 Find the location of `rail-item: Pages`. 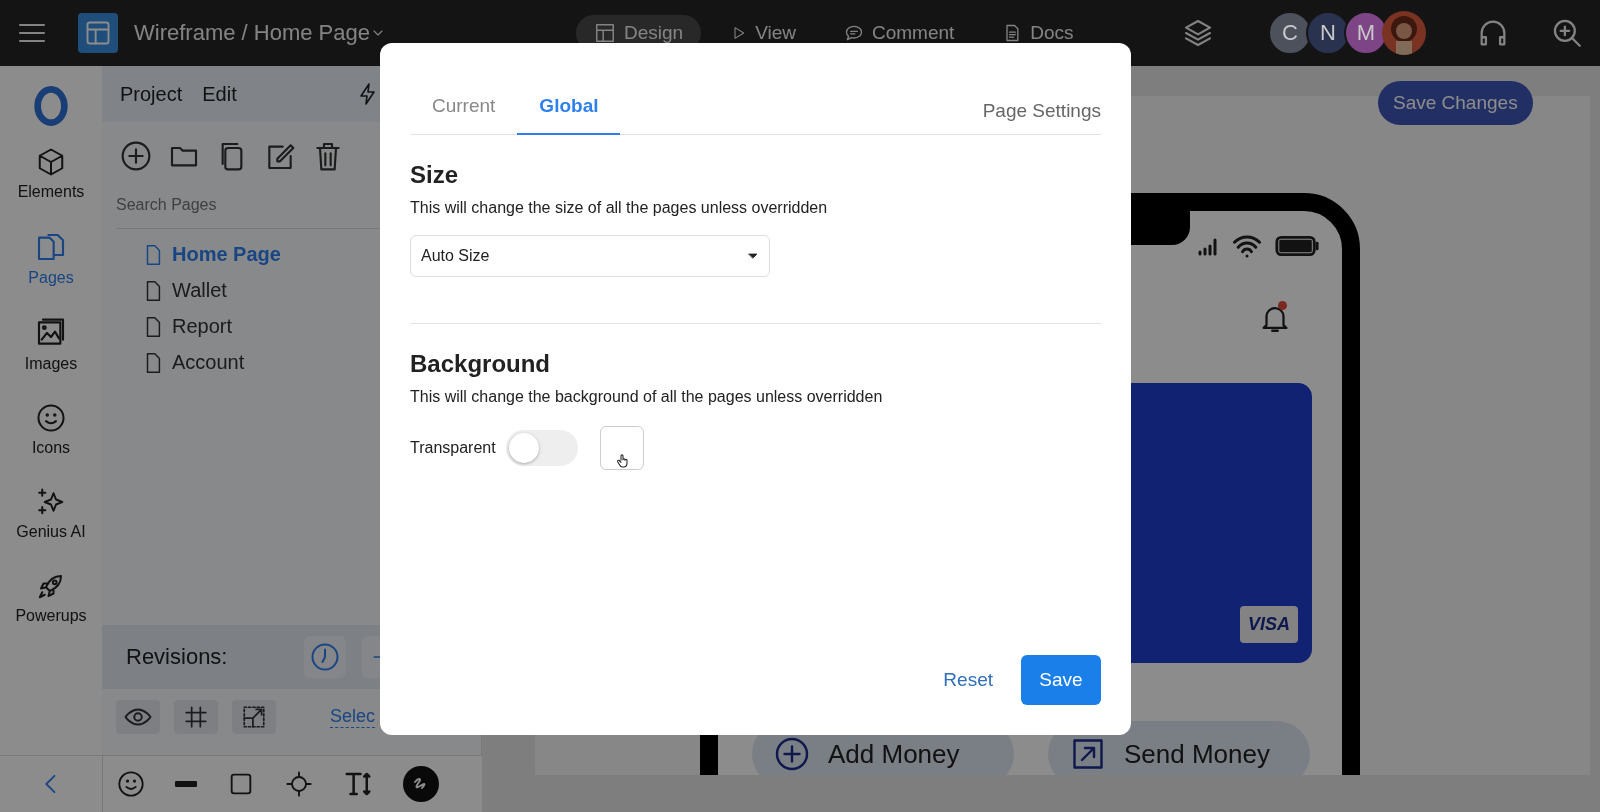

rail-item: Pages is located at coordinates (51, 259).